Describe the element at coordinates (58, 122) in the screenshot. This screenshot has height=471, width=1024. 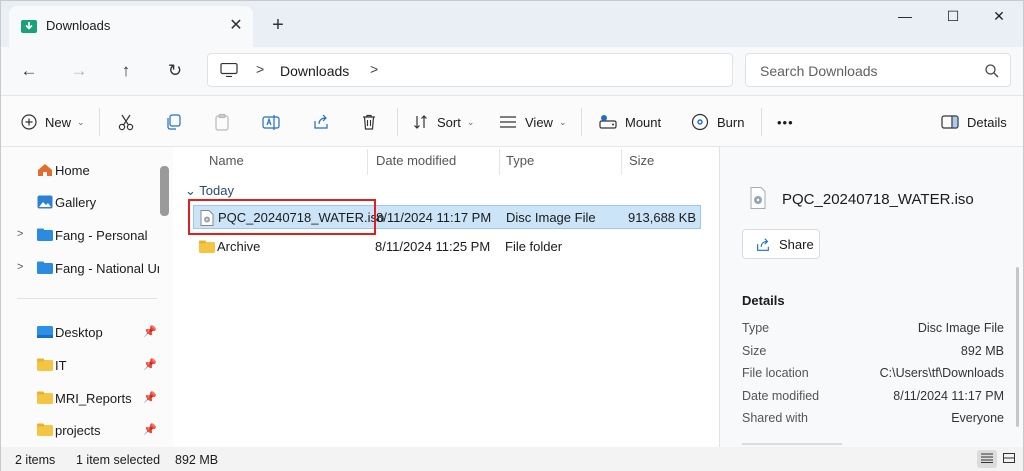
I see `new-label: New` at that location.